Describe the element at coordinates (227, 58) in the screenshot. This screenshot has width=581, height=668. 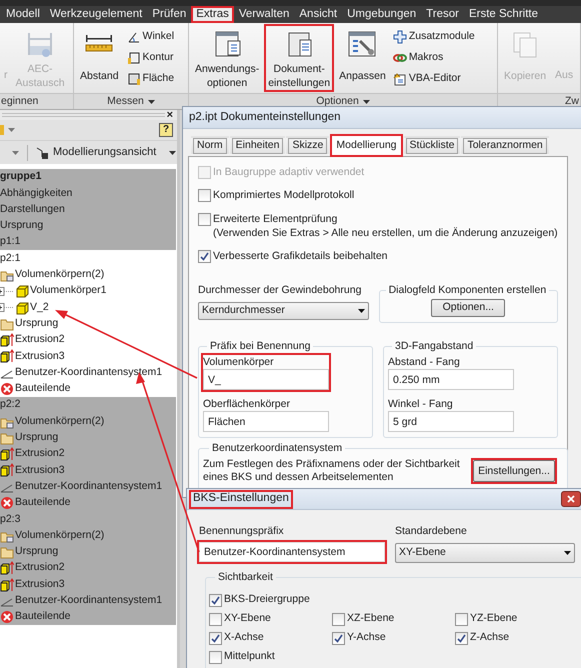
I see `ribbon-button: Anwendungs- optionen` at that location.